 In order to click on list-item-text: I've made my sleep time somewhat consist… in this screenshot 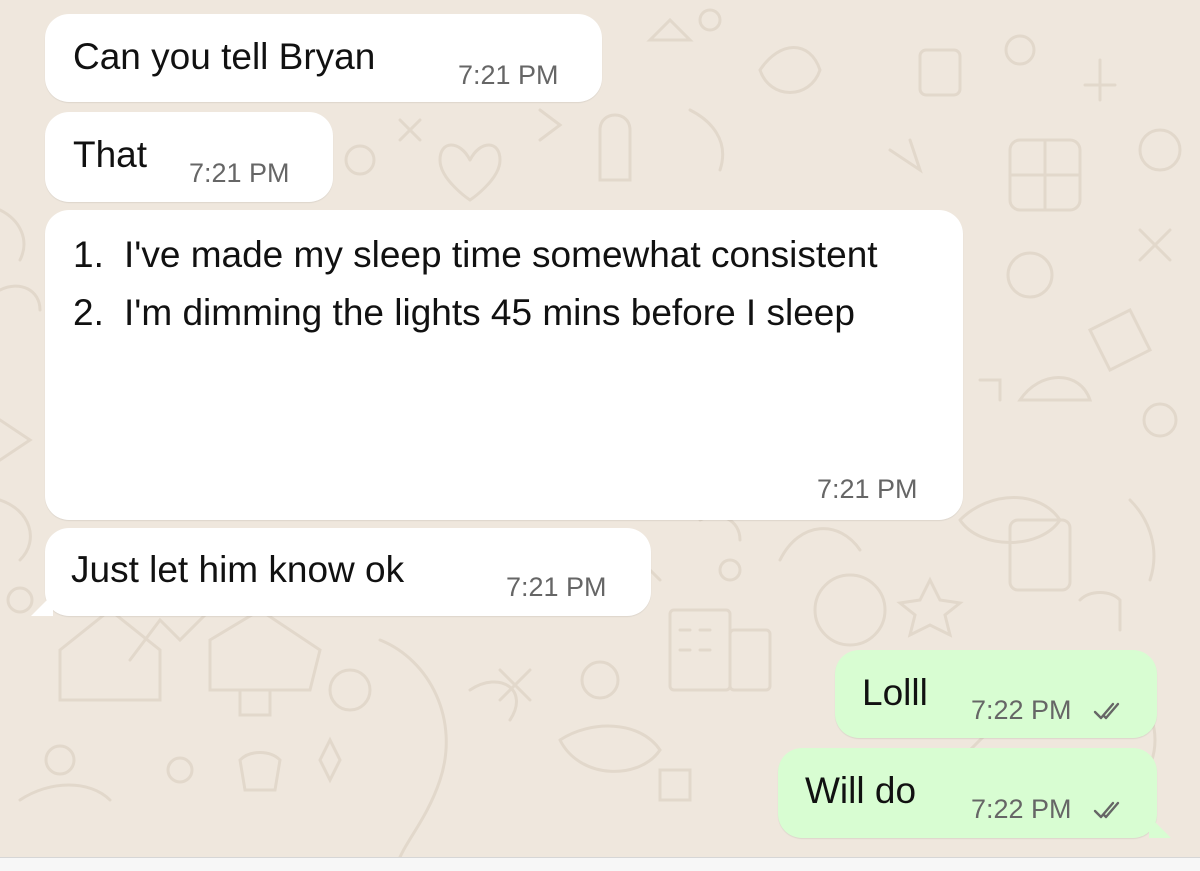, I will do `click(501, 254)`.